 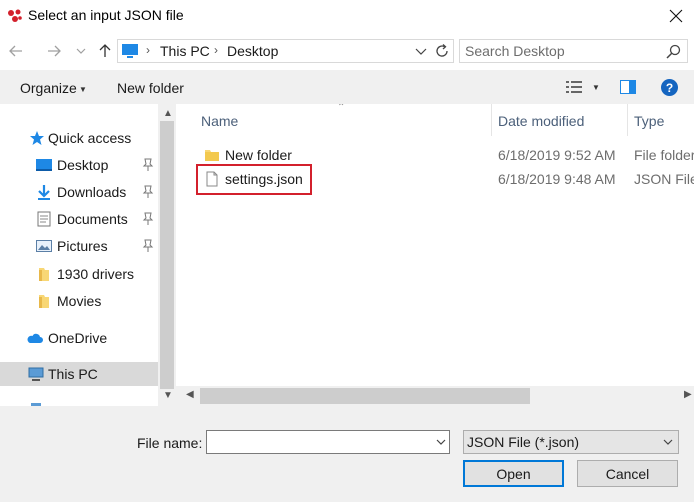 What do you see at coordinates (252, 51) in the screenshot?
I see `breadcrumb-desktop: Desktop` at bounding box center [252, 51].